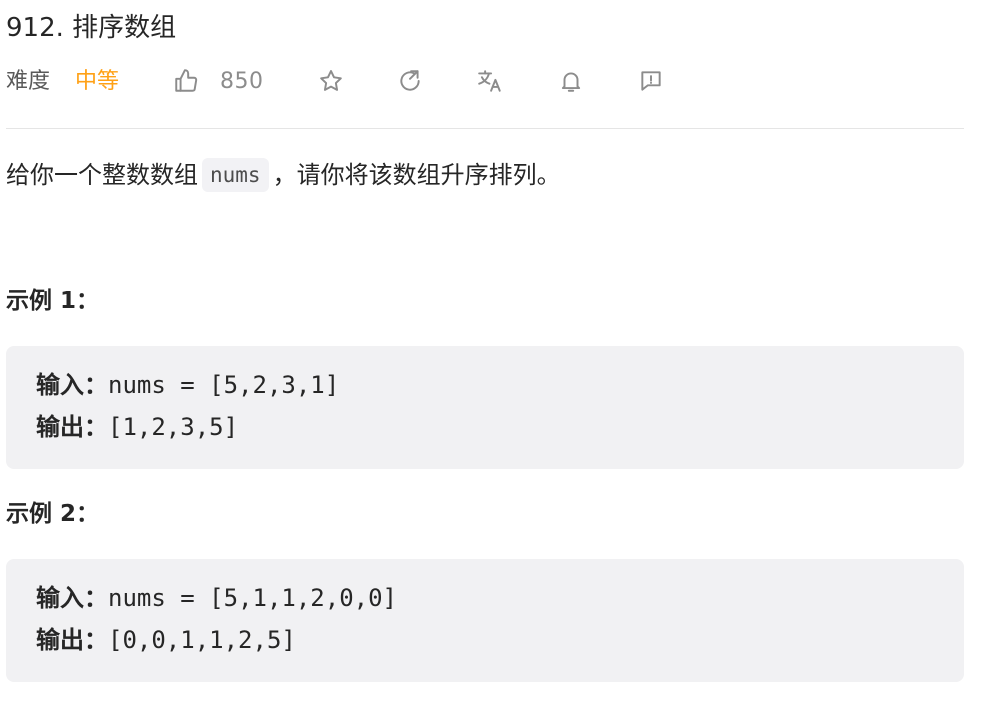 This screenshot has width=994, height=710. I want to click on star-icon, so click(331, 80).